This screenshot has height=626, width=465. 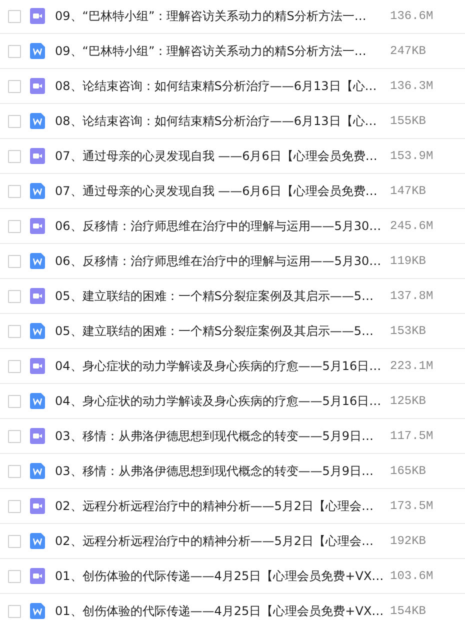 I want to click on file-row: 01、创伤体验的代际传递——4月25日【心理会员免费+VX… 154KB, so click(x=232, y=610).